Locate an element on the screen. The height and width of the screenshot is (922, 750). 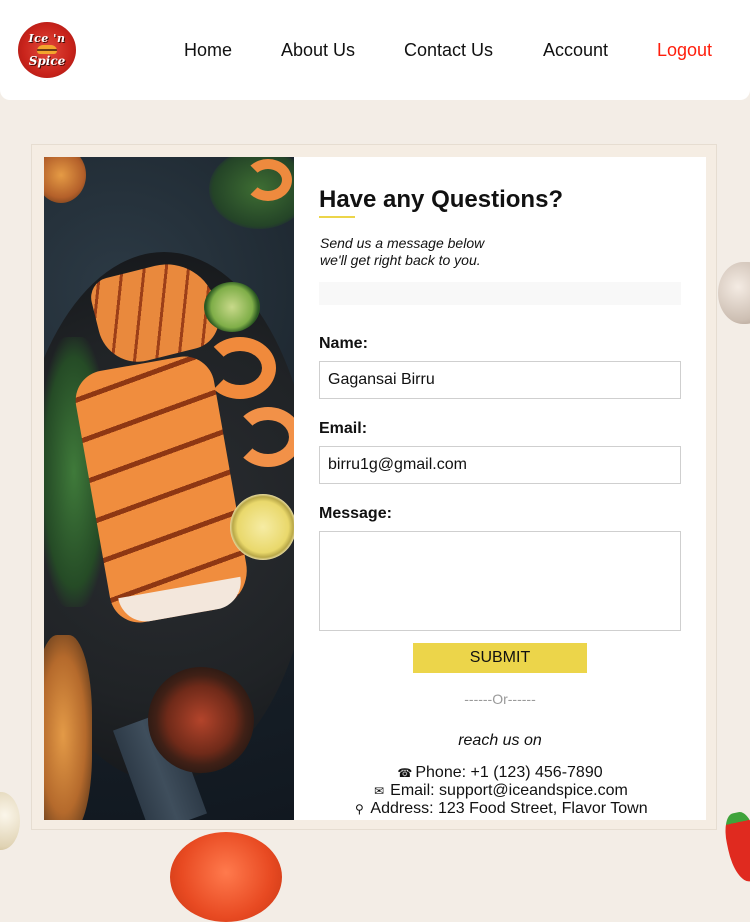
message-textarea is located at coordinates (500, 581).